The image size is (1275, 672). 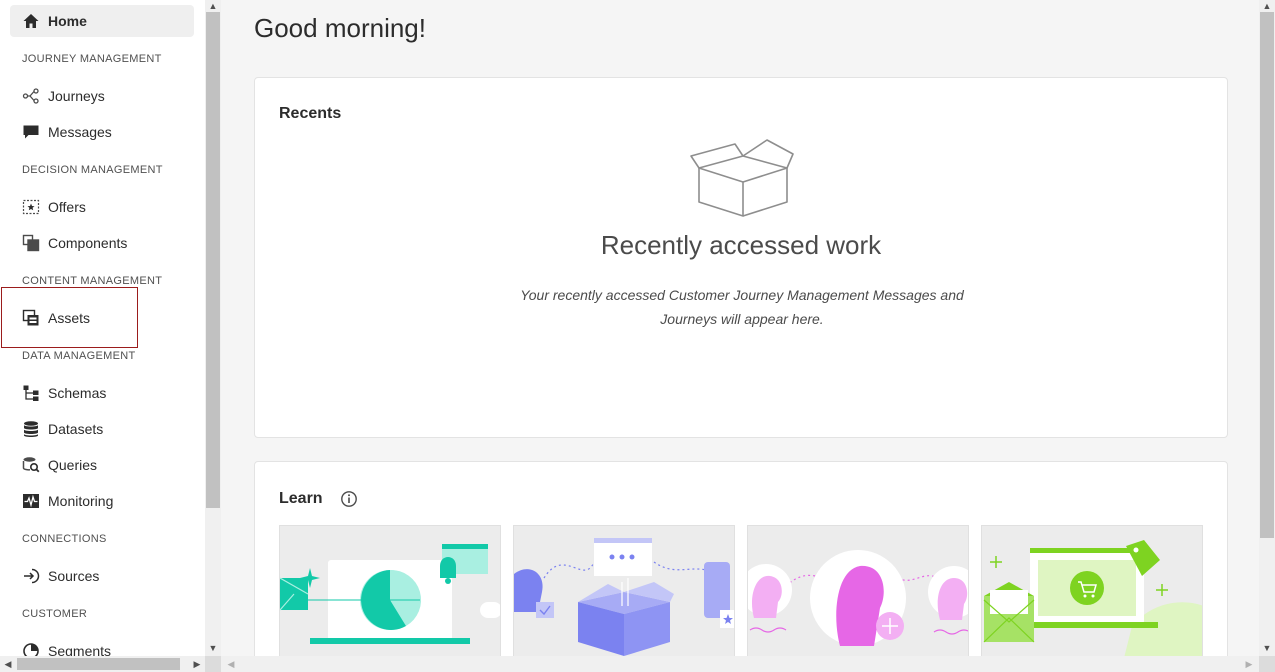 I want to click on analytics-illustration-icon, so click(x=390, y=594).